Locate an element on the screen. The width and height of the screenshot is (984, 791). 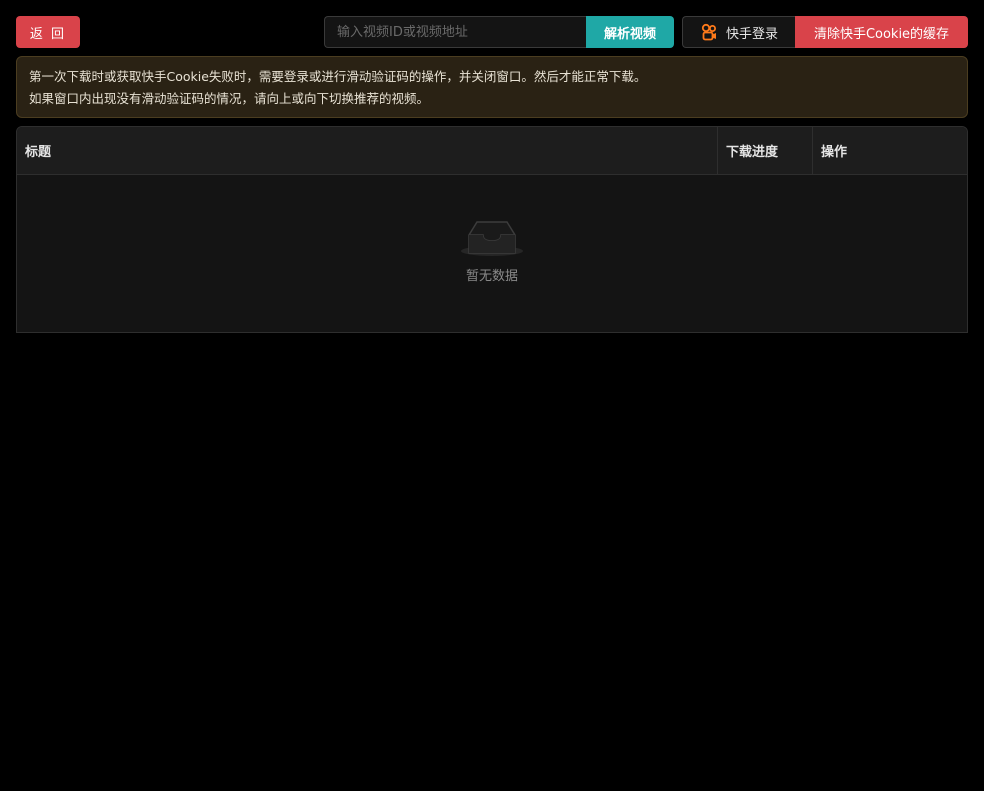
kuaishou-logo-icon is located at coordinates (709, 32).